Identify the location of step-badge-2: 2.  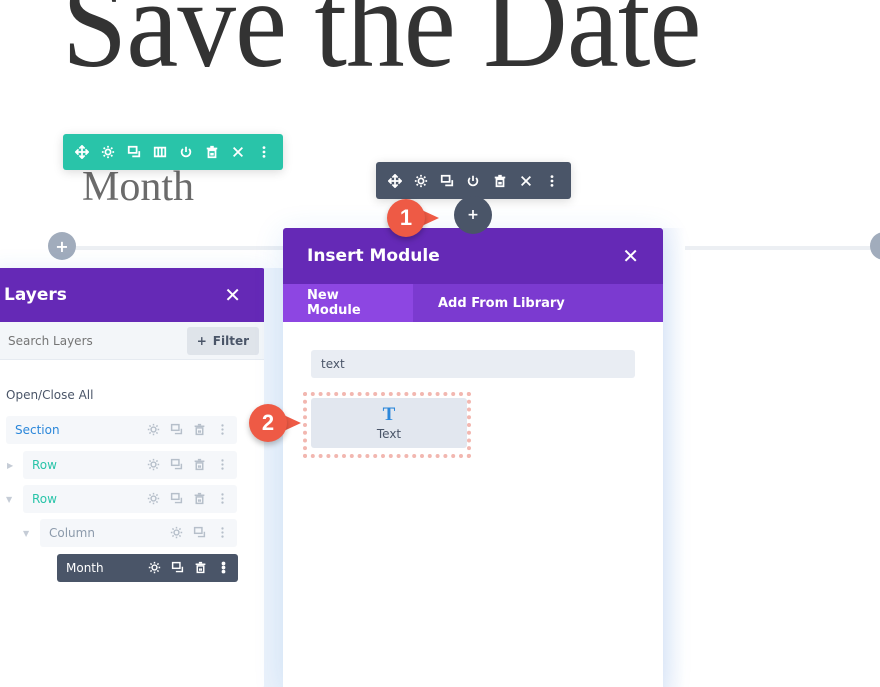
(275, 423).